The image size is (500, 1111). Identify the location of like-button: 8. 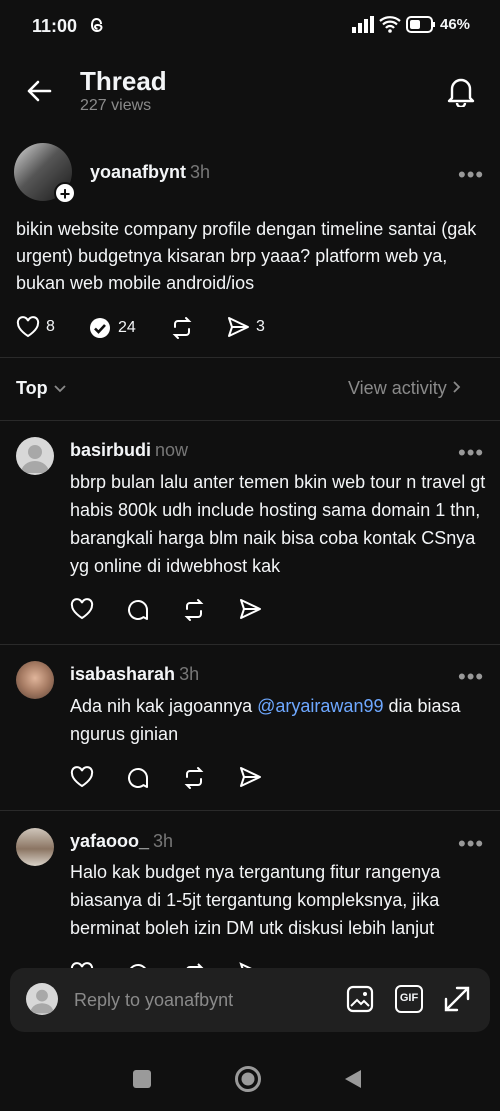
(35, 327).